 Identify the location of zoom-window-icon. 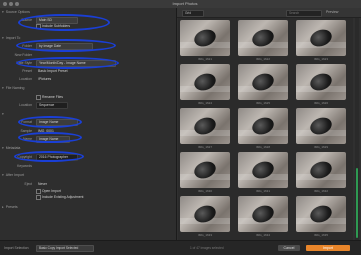
(17, 4).